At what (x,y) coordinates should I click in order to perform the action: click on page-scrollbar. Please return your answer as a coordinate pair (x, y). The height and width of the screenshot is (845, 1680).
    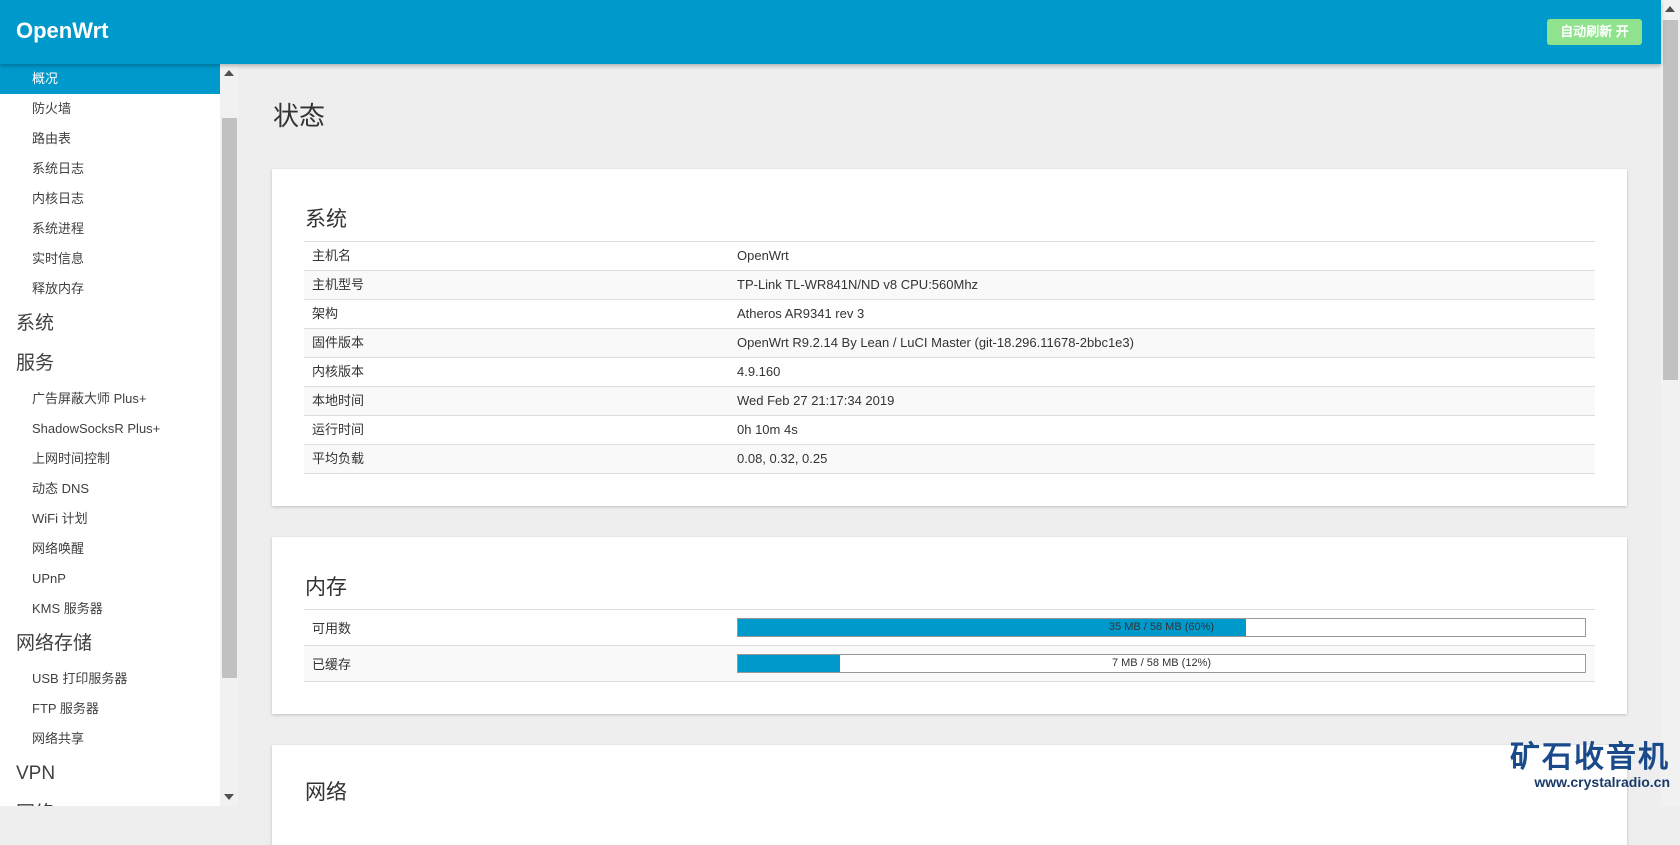
    Looking at the image, I should click on (1670, 403).